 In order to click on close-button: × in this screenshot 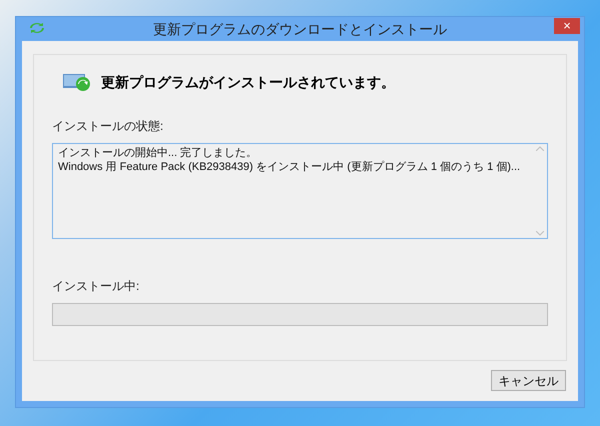, I will do `click(567, 26)`.